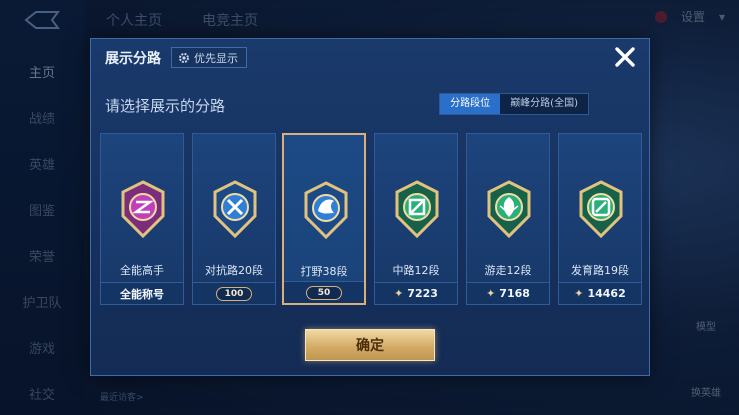 This screenshot has width=739, height=415. I want to click on priority-display-label: 优先显示, so click(216, 58).